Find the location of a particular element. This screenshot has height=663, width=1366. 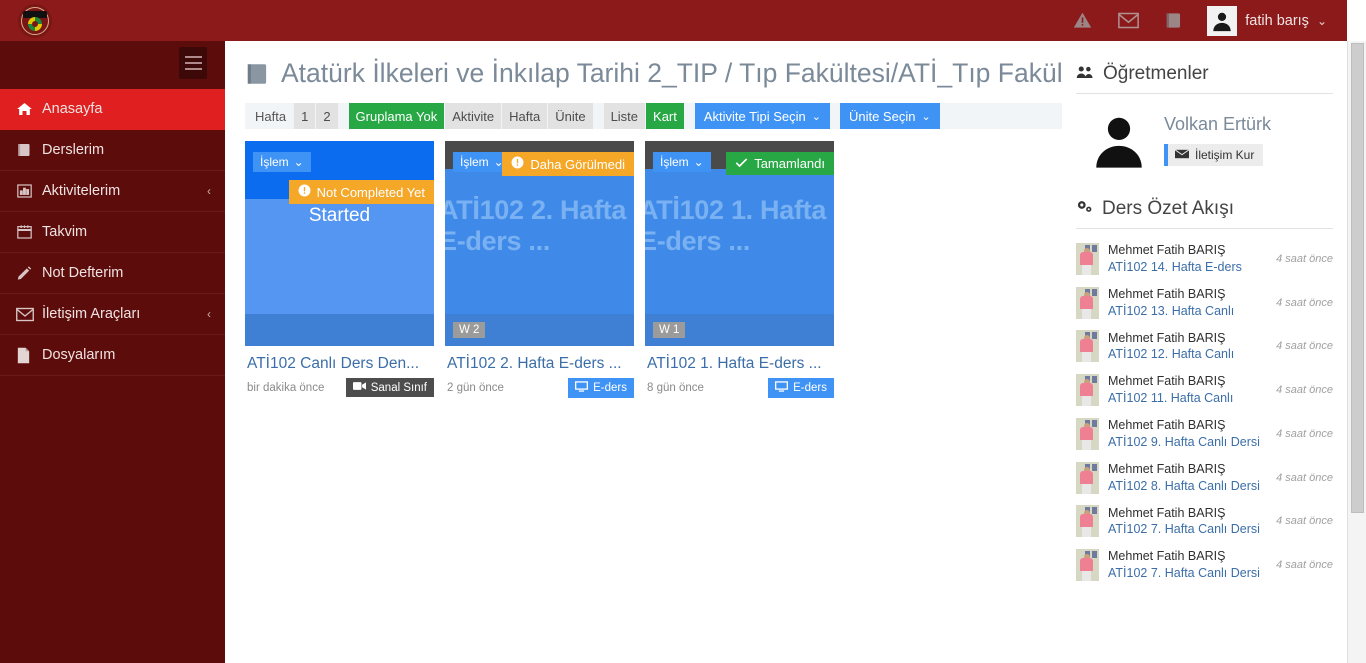

exclamation-circle-icon is located at coordinates (304, 192).